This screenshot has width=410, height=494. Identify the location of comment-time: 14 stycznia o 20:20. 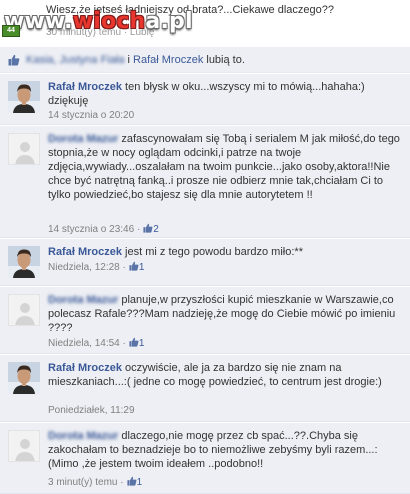
(91, 115).